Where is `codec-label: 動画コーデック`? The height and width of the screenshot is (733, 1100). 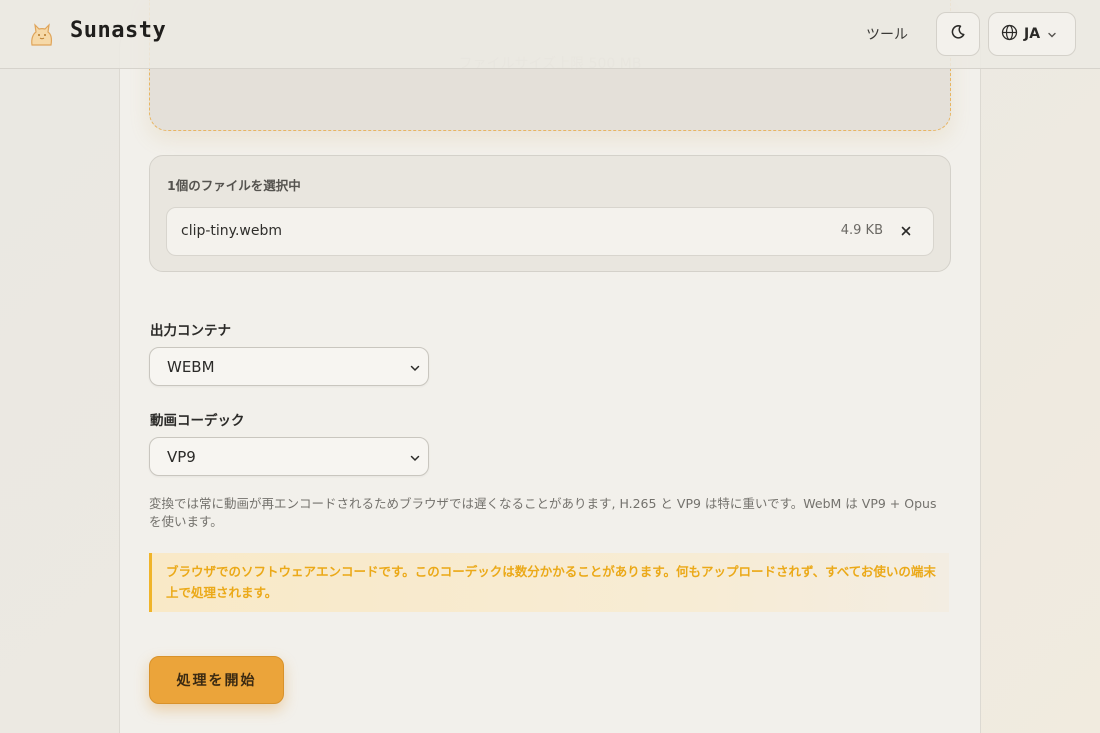
codec-label: 動画コーデック is located at coordinates (197, 421).